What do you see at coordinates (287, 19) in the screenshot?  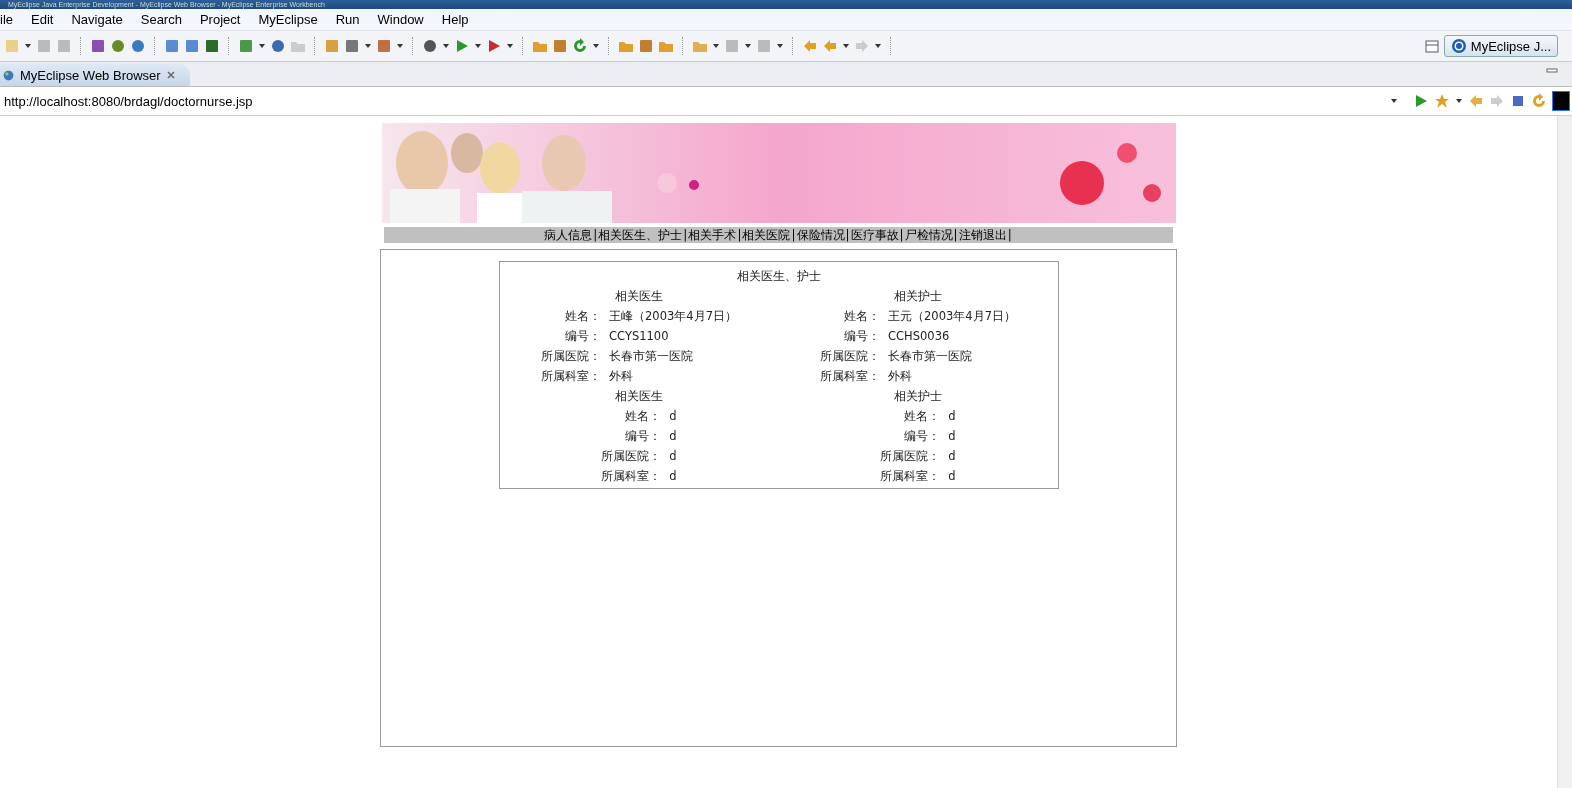 I see `menu-item: MyEclipse` at bounding box center [287, 19].